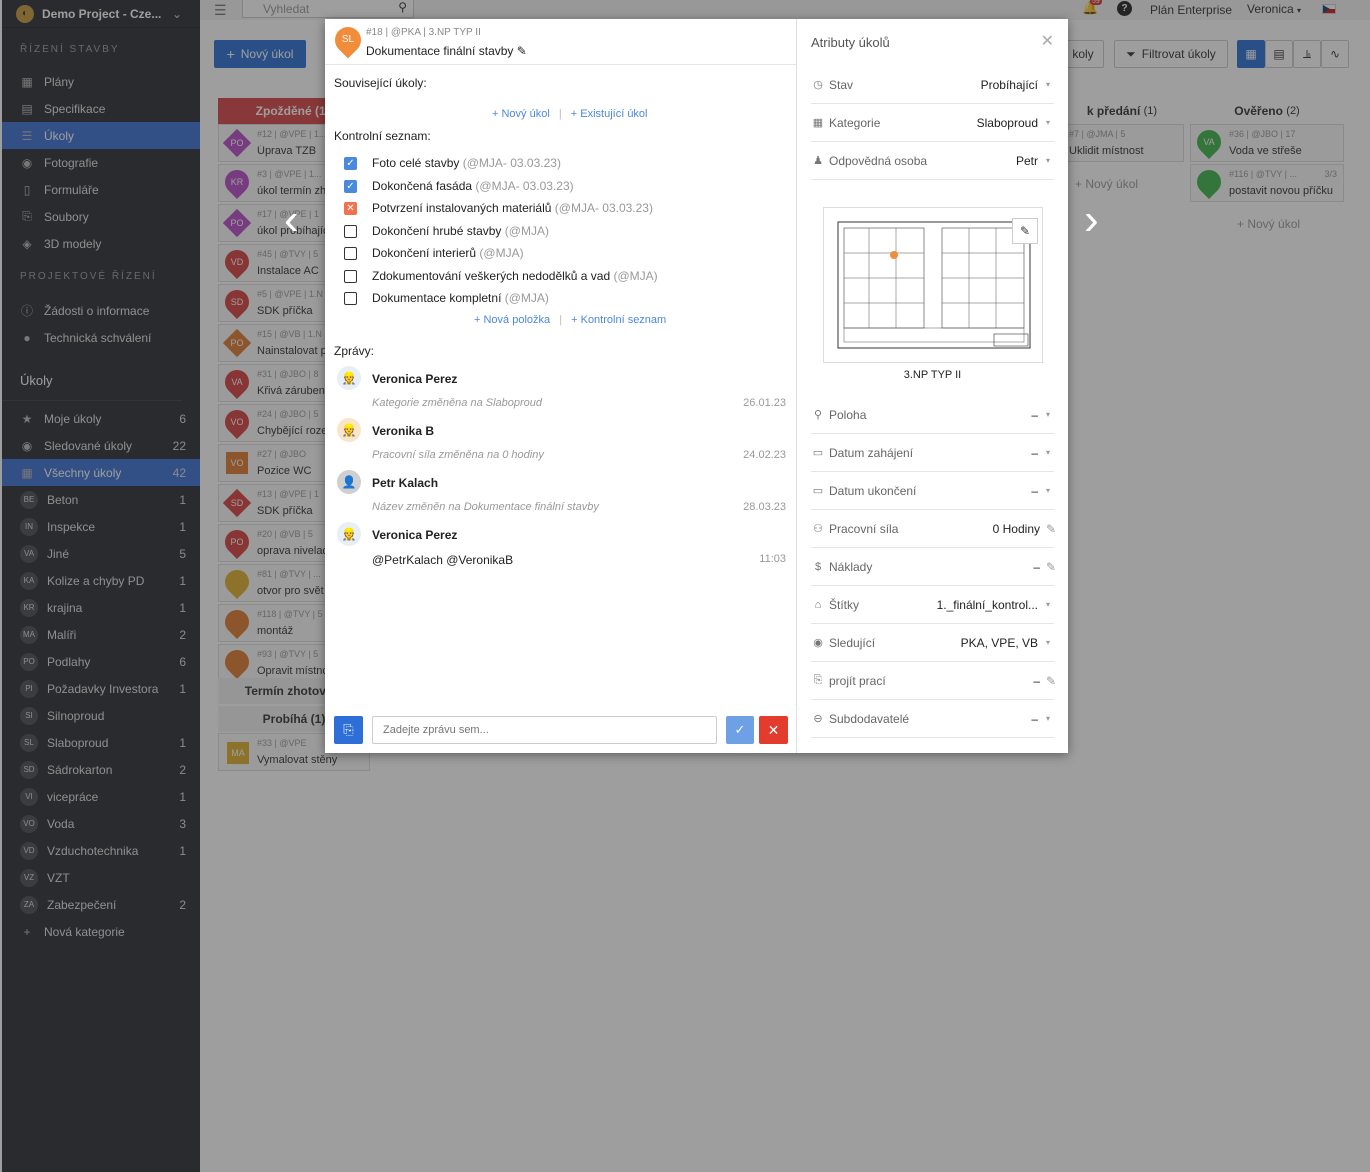 Image resolution: width=1370 pixels, height=1172 pixels. I want to click on checklist-checkbox: ✕, so click(350, 208).